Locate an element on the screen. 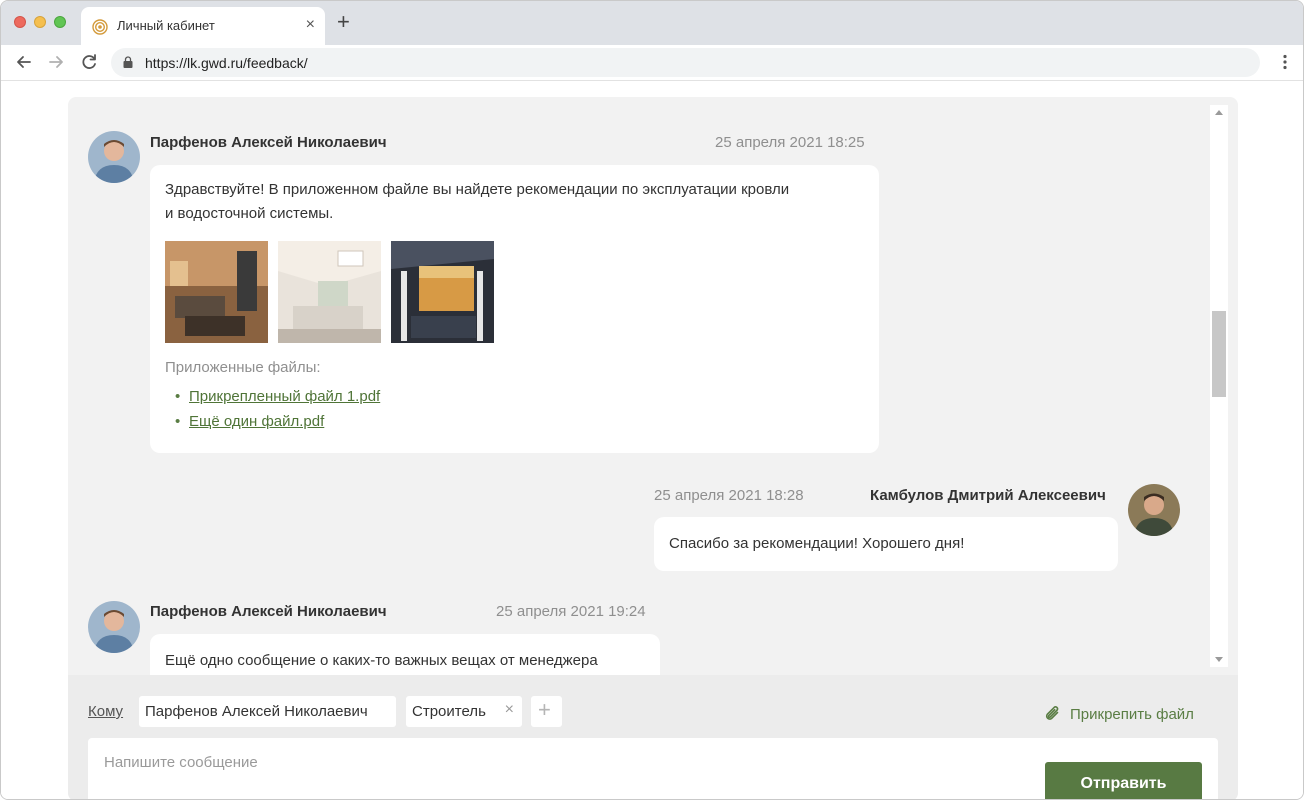  recipients-label: Кому is located at coordinates (105, 711).